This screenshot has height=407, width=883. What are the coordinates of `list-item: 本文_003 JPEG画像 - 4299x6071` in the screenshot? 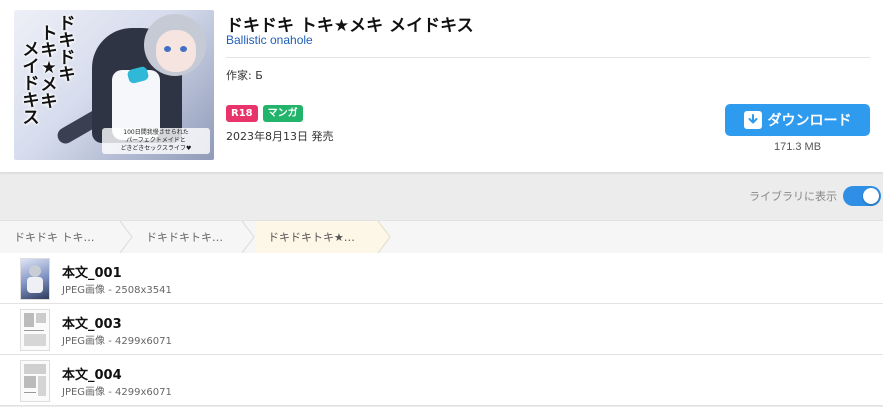 It's located at (441, 329).